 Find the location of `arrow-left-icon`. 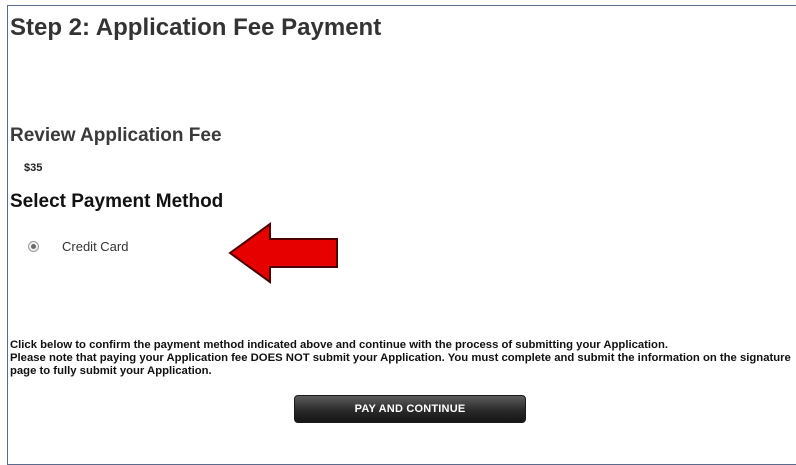

arrow-left-icon is located at coordinates (283, 253).